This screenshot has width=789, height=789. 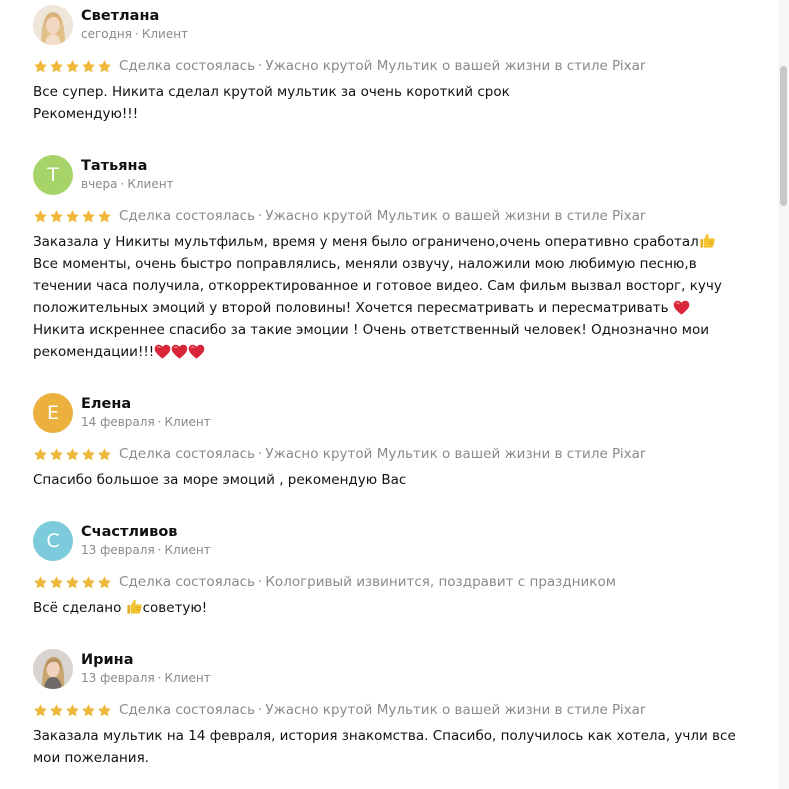 What do you see at coordinates (127, 166) in the screenshot?
I see `reviewer-name: Татьяна` at bounding box center [127, 166].